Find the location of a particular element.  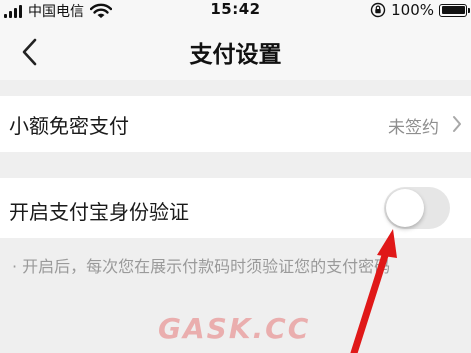

status-bar: 中国电信 15:42 100% is located at coordinates (235, 11).